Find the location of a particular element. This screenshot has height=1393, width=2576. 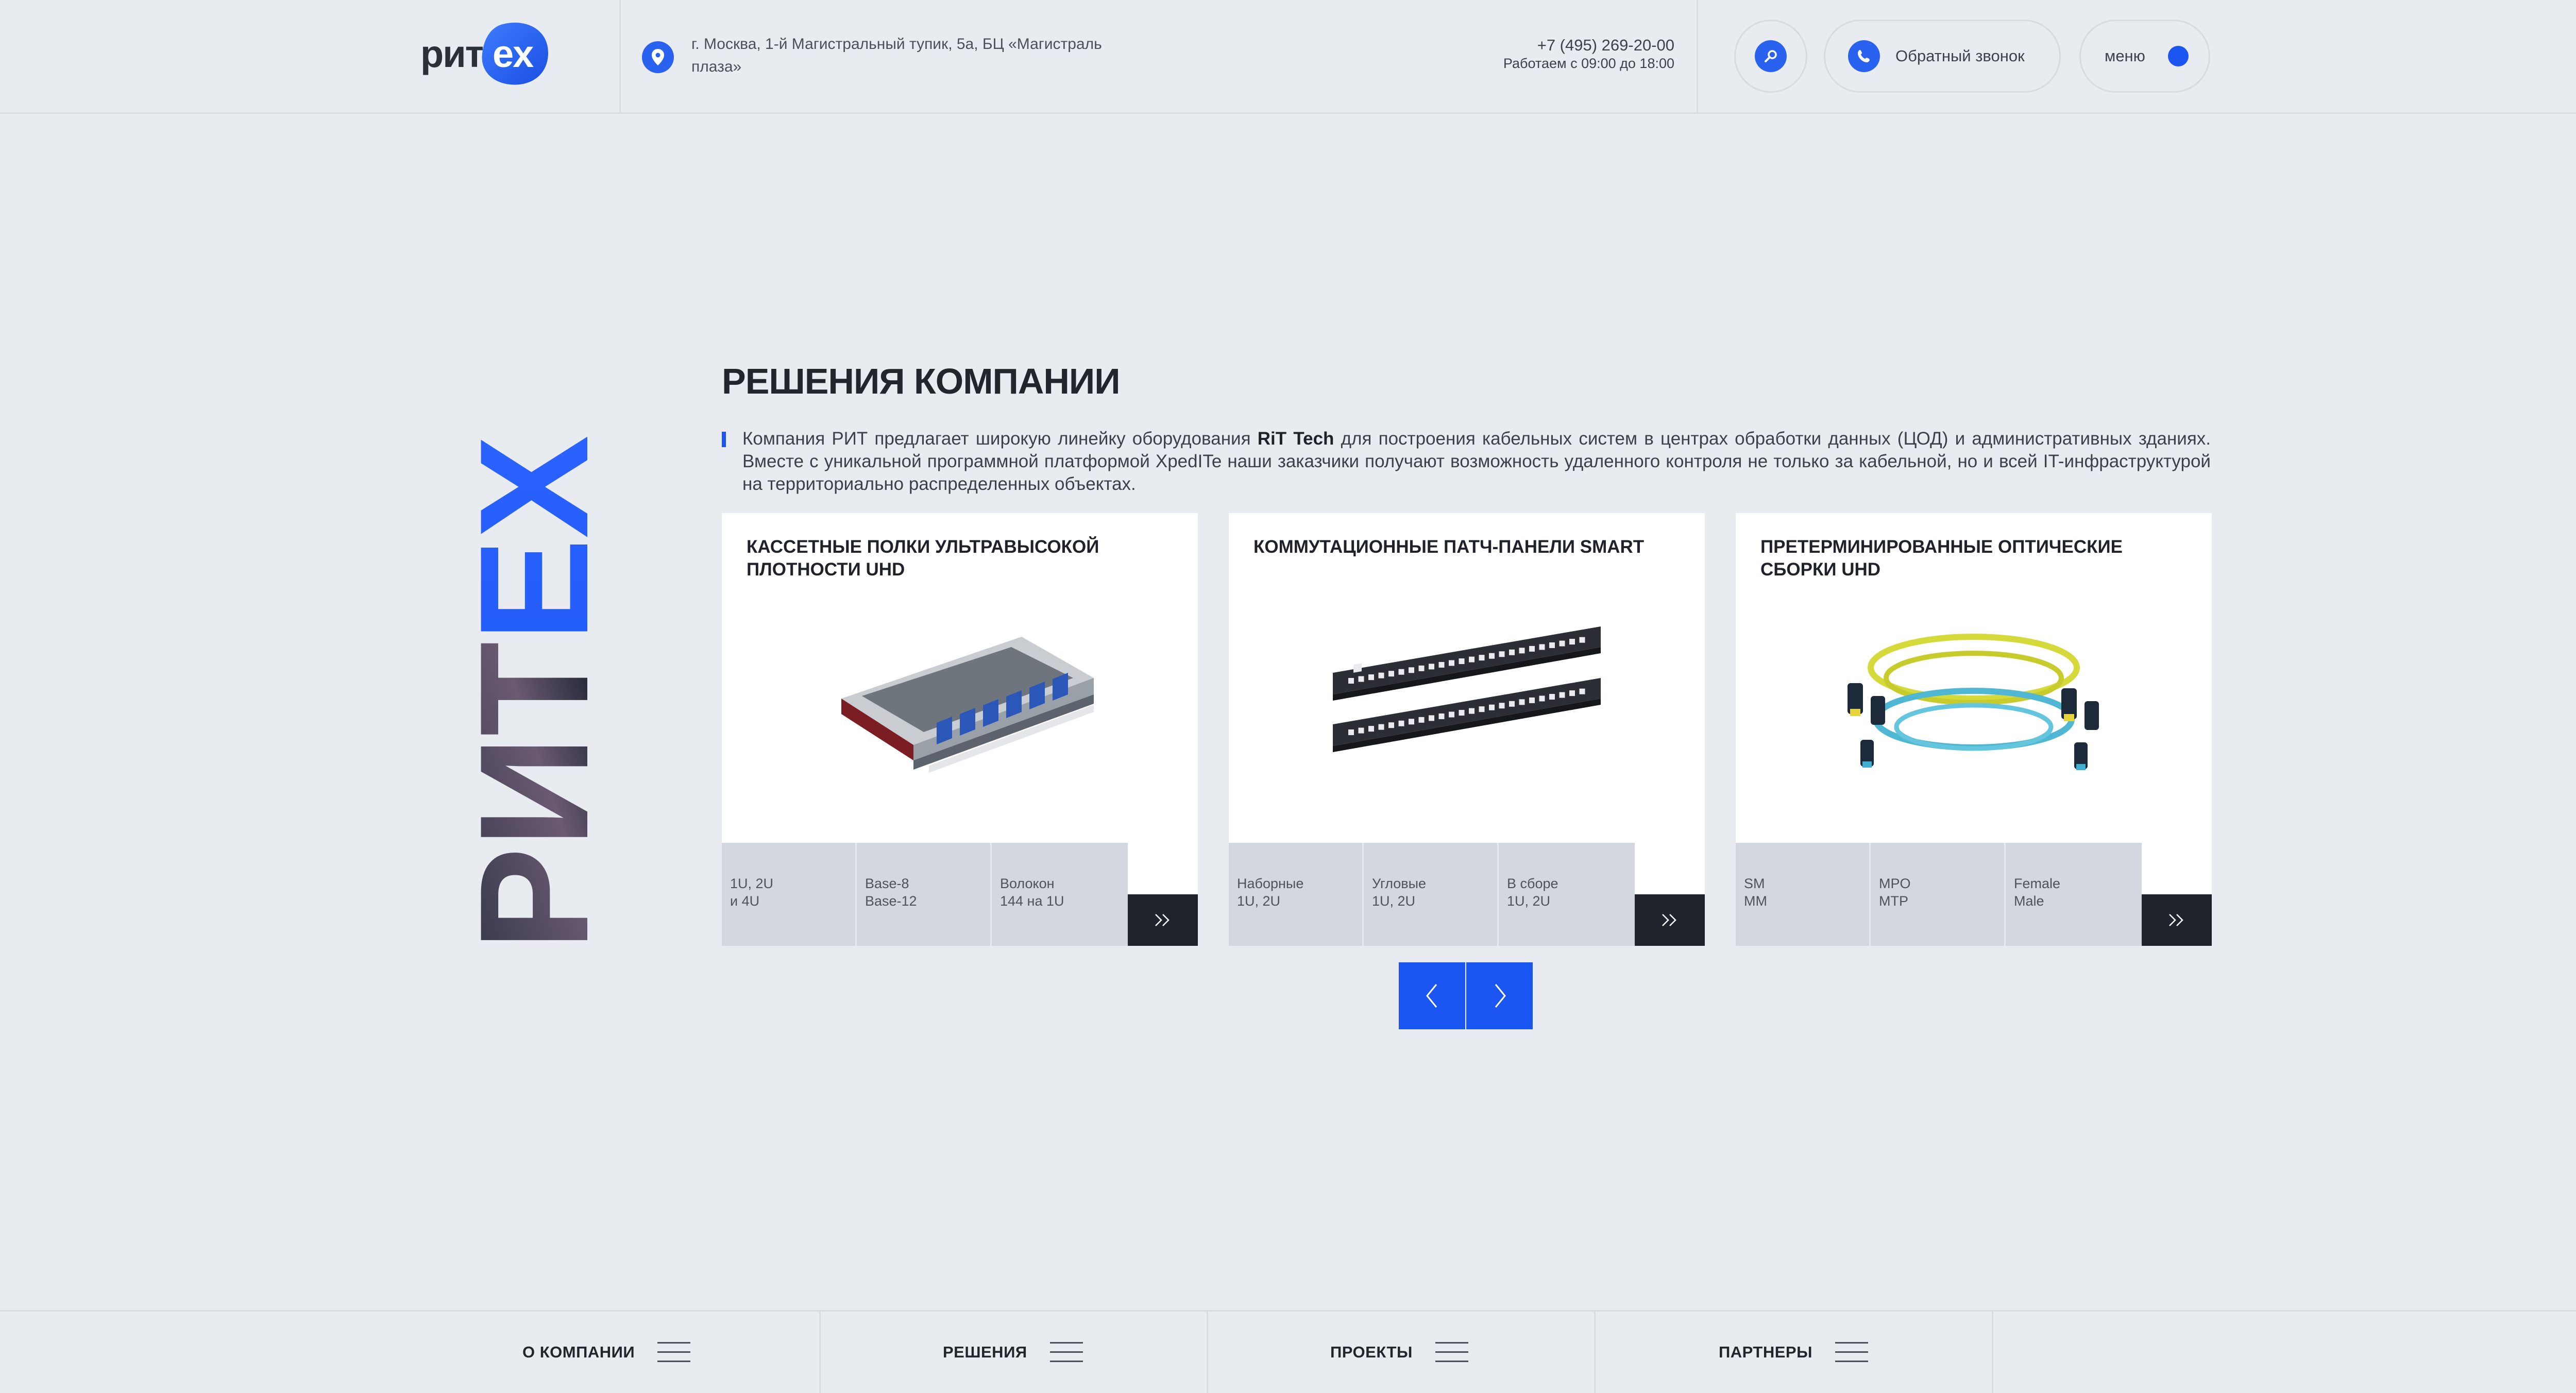

card-title: Претерминированные оптические сборки UHD is located at coordinates (1941, 558).